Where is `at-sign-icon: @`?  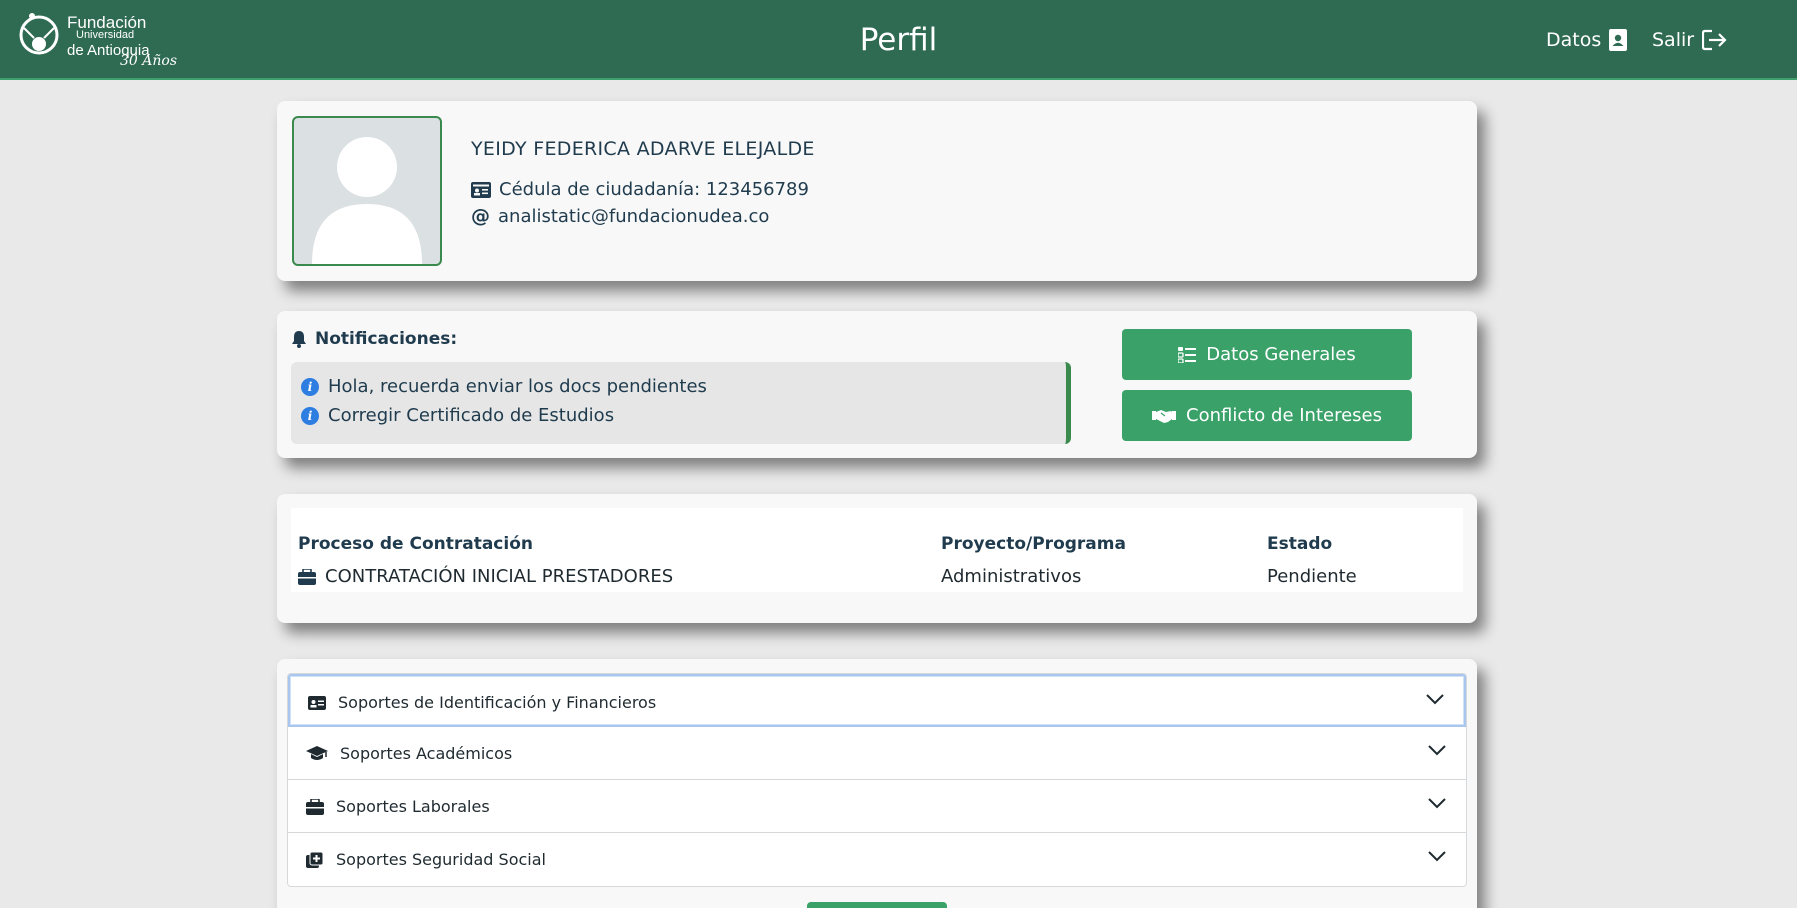
at-sign-icon: @ is located at coordinates (480, 216).